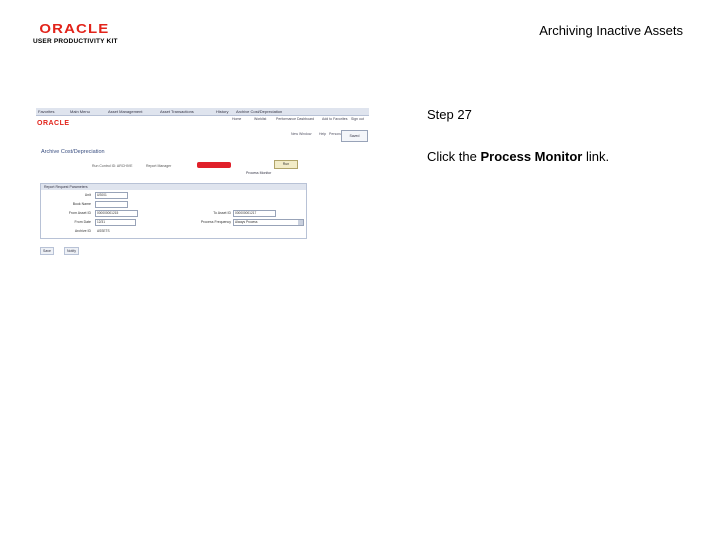  Describe the element at coordinates (82, 222) in the screenshot. I see `thumb-from-date-label: From Date` at that location.